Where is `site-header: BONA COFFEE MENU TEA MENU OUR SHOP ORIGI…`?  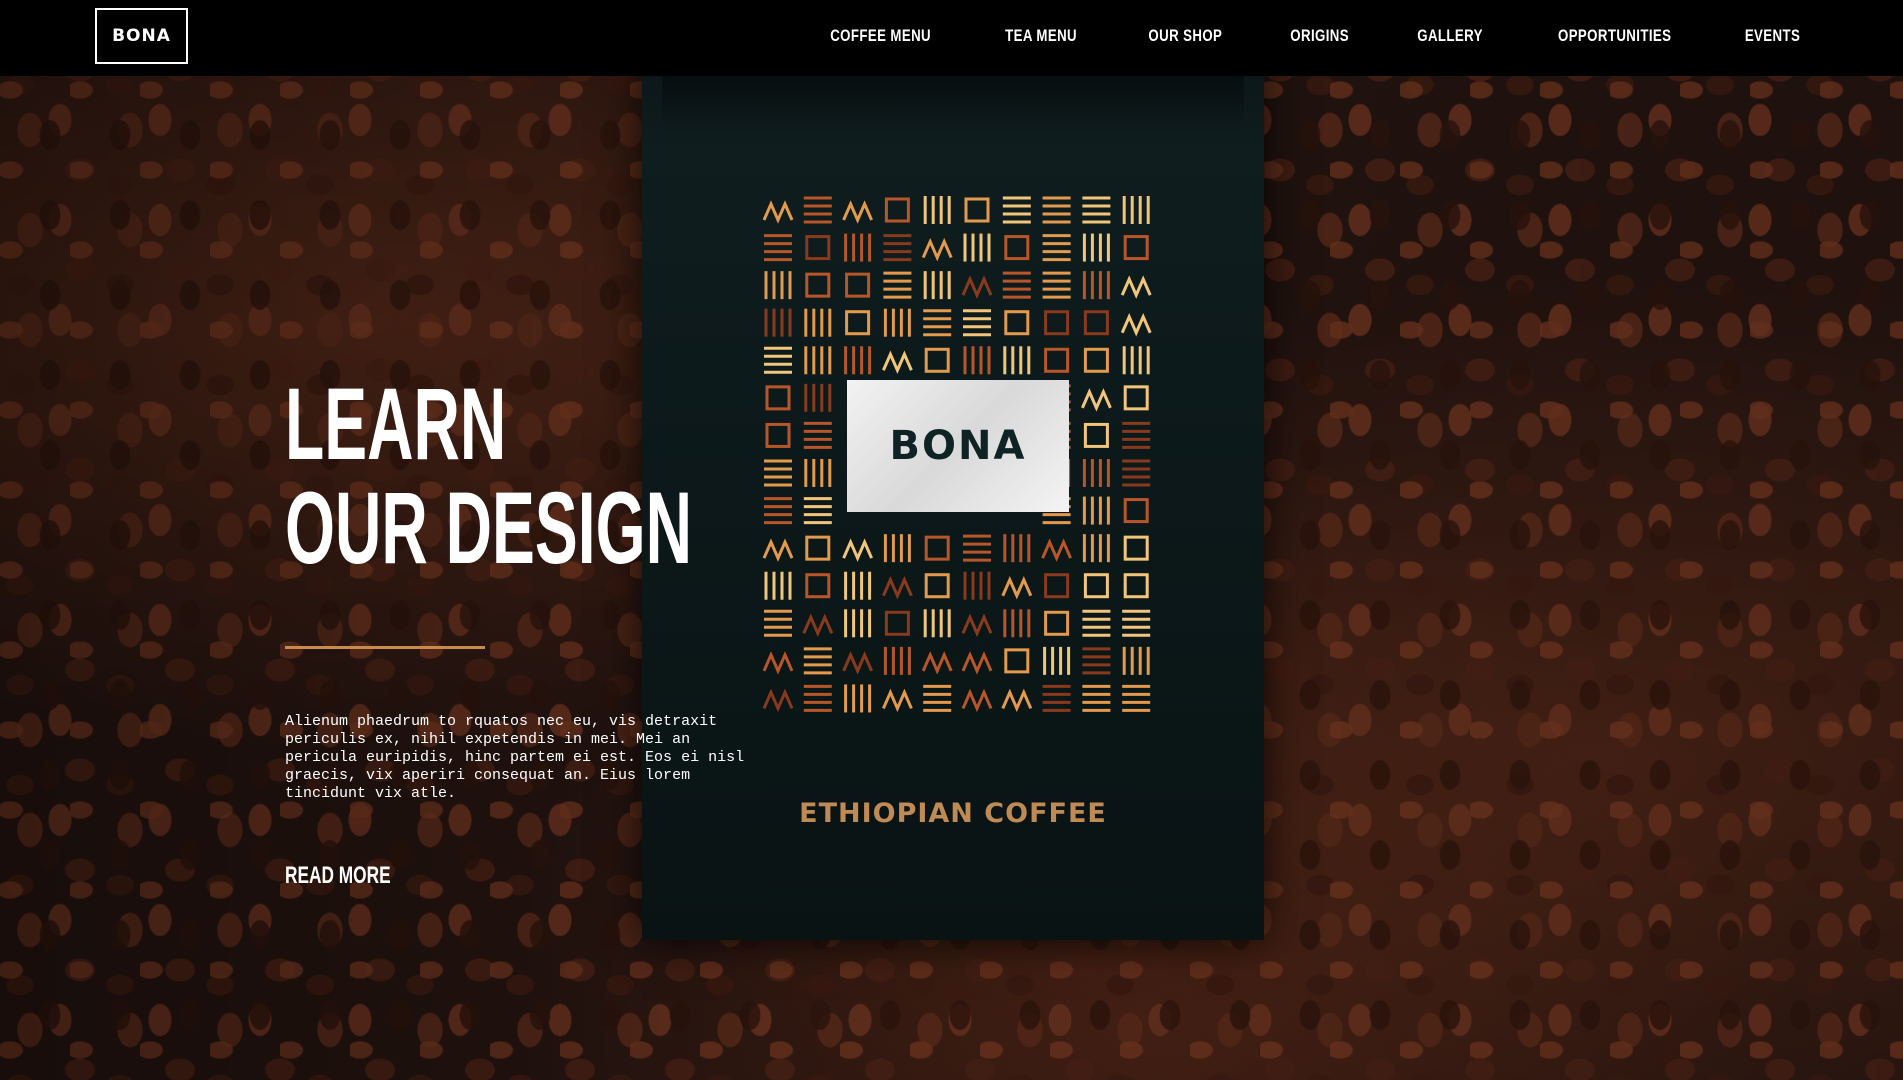
site-header: BONA COFFEE MENU TEA MENU OUR SHOP ORIGI… is located at coordinates (951, 38).